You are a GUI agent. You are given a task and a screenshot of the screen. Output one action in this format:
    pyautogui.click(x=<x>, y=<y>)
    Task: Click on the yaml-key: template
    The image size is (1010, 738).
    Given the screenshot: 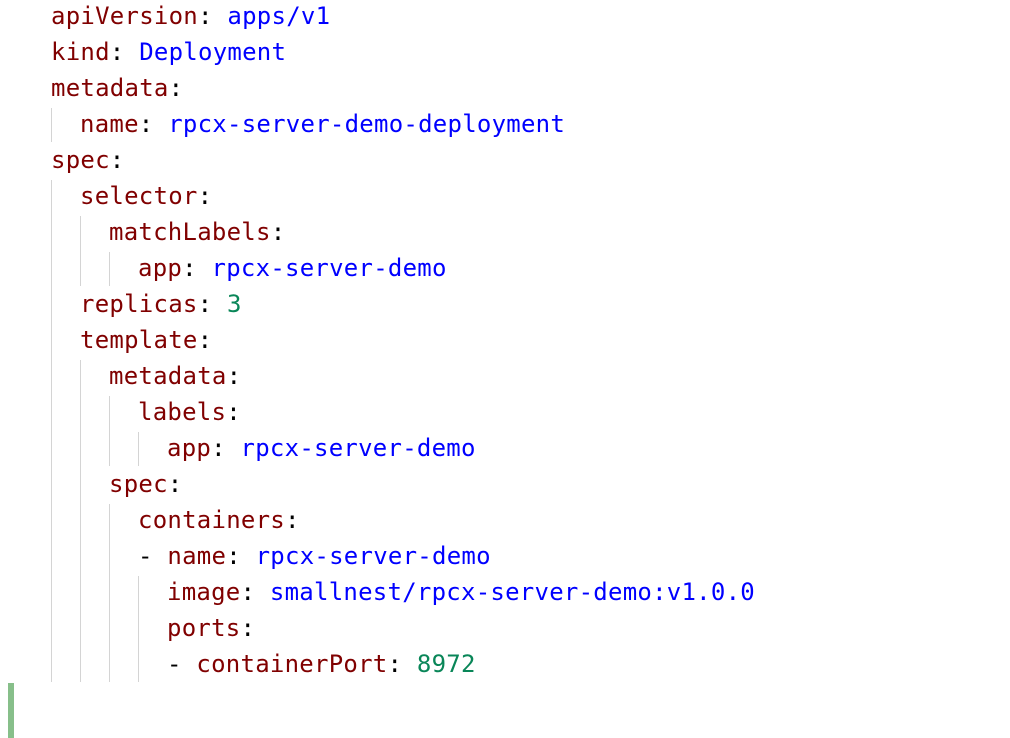 What is the action you would take?
    pyautogui.click(x=139, y=340)
    